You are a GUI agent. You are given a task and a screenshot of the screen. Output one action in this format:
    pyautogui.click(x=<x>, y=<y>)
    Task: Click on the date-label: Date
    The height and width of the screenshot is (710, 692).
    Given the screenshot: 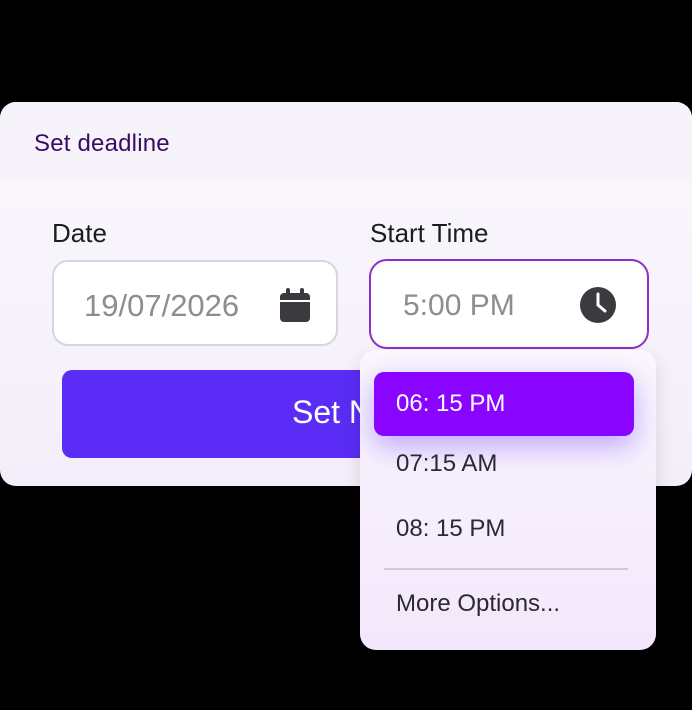 What is the action you would take?
    pyautogui.click(x=79, y=233)
    